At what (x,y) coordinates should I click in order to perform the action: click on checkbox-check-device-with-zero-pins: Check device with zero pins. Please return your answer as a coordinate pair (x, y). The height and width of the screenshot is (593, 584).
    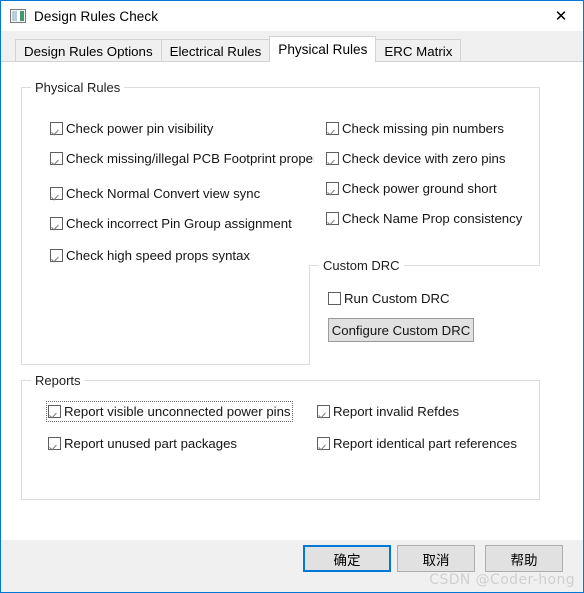
    Looking at the image, I should click on (415, 158).